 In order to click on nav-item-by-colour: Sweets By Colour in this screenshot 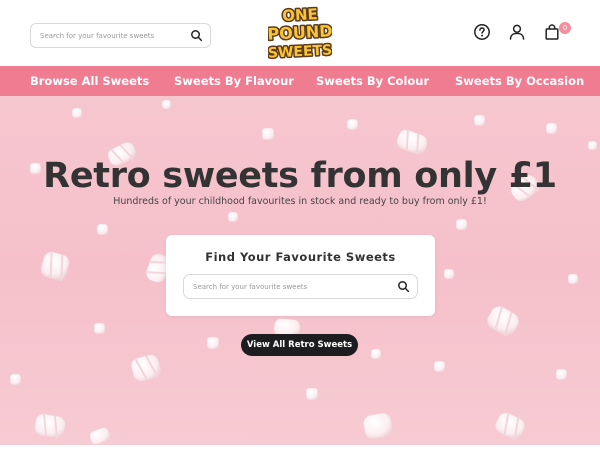, I will do `click(372, 81)`.